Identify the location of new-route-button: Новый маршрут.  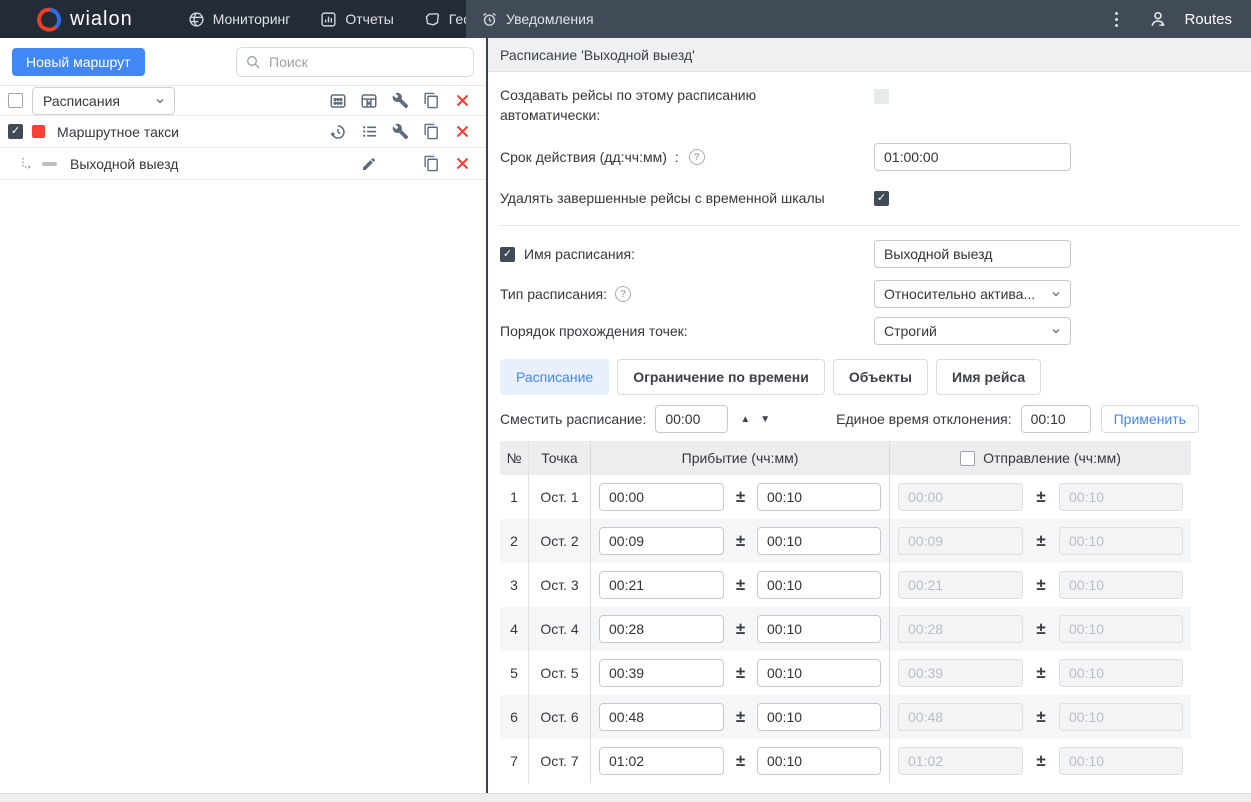
(78, 61).